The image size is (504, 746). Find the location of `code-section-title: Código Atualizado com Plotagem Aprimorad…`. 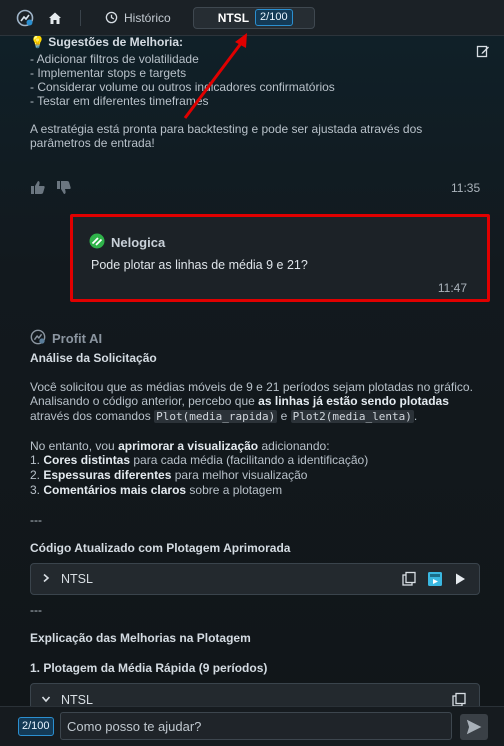

code-section-title: Código Atualizado com Plotagem Aprimorad… is located at coordinates (160, 548).